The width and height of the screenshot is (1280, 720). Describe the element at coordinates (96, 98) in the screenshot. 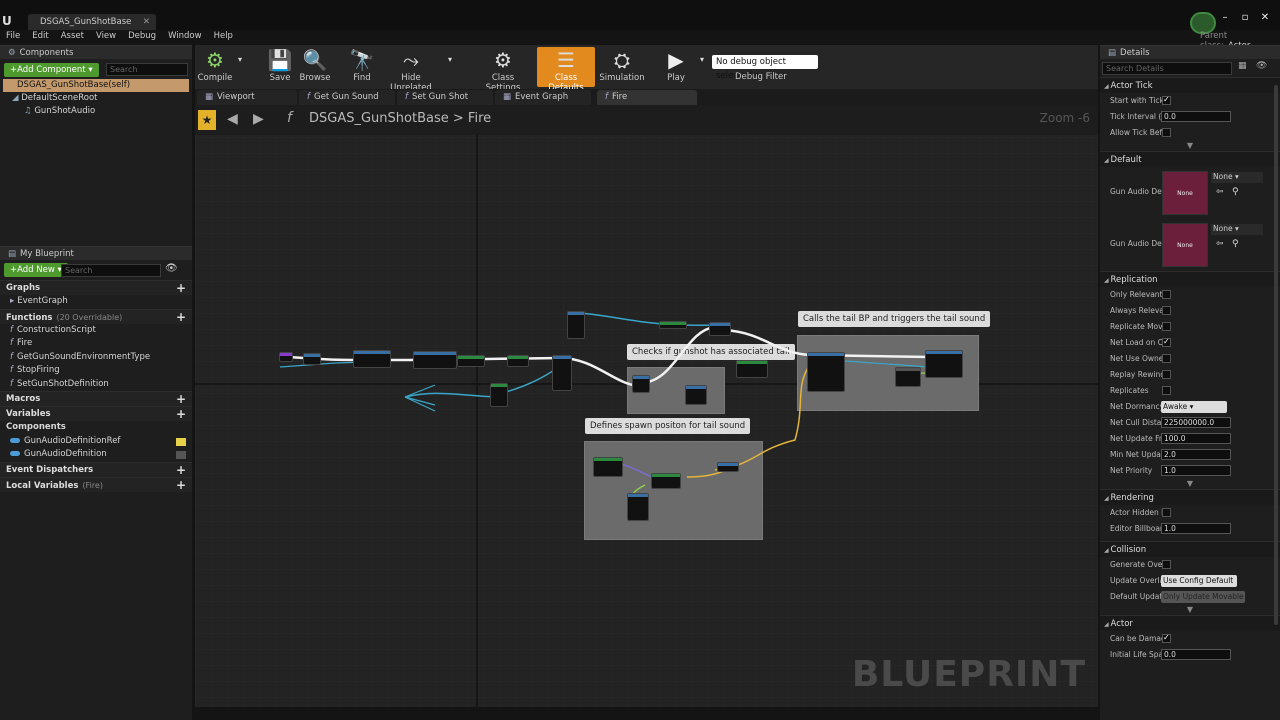

I see `component-default-scene-root: ◢ DefaultSceneRoot` at that location.